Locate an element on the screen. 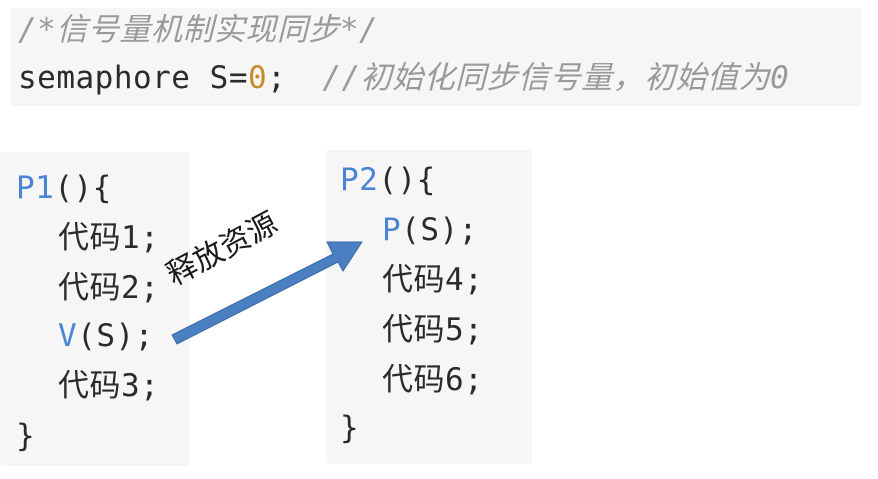 This screenshot has height=479, width=878. p2-p-operation: P(S); is located at coordinates (430, 230).